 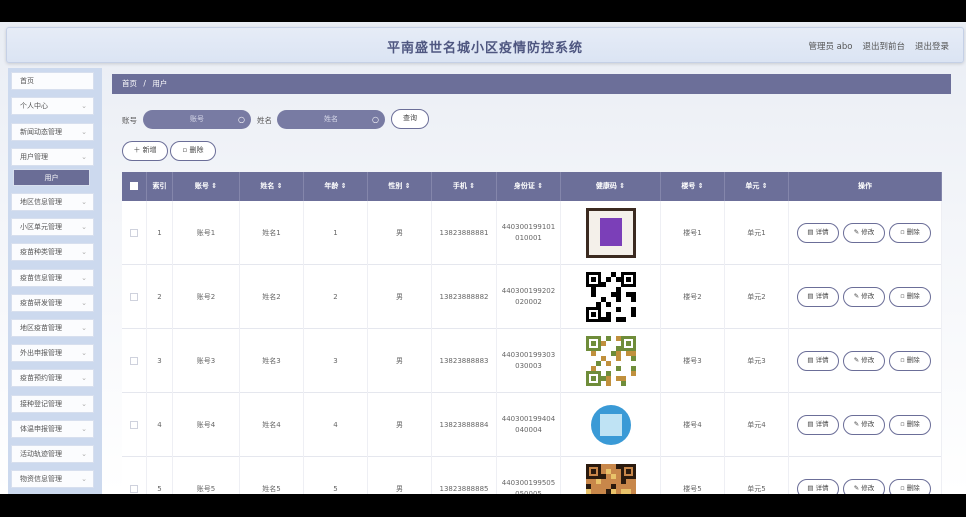 I want to click on table-cell: 账号1, so click(x=206, y=233).